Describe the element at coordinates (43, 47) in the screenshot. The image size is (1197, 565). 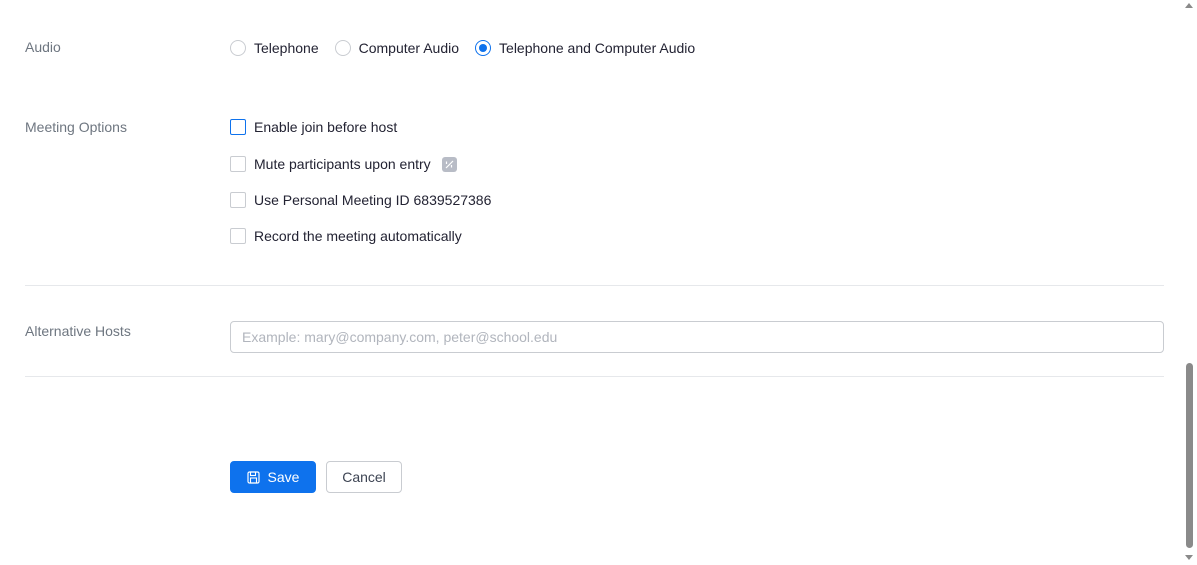
I see `audio-label: Audio` at that location.